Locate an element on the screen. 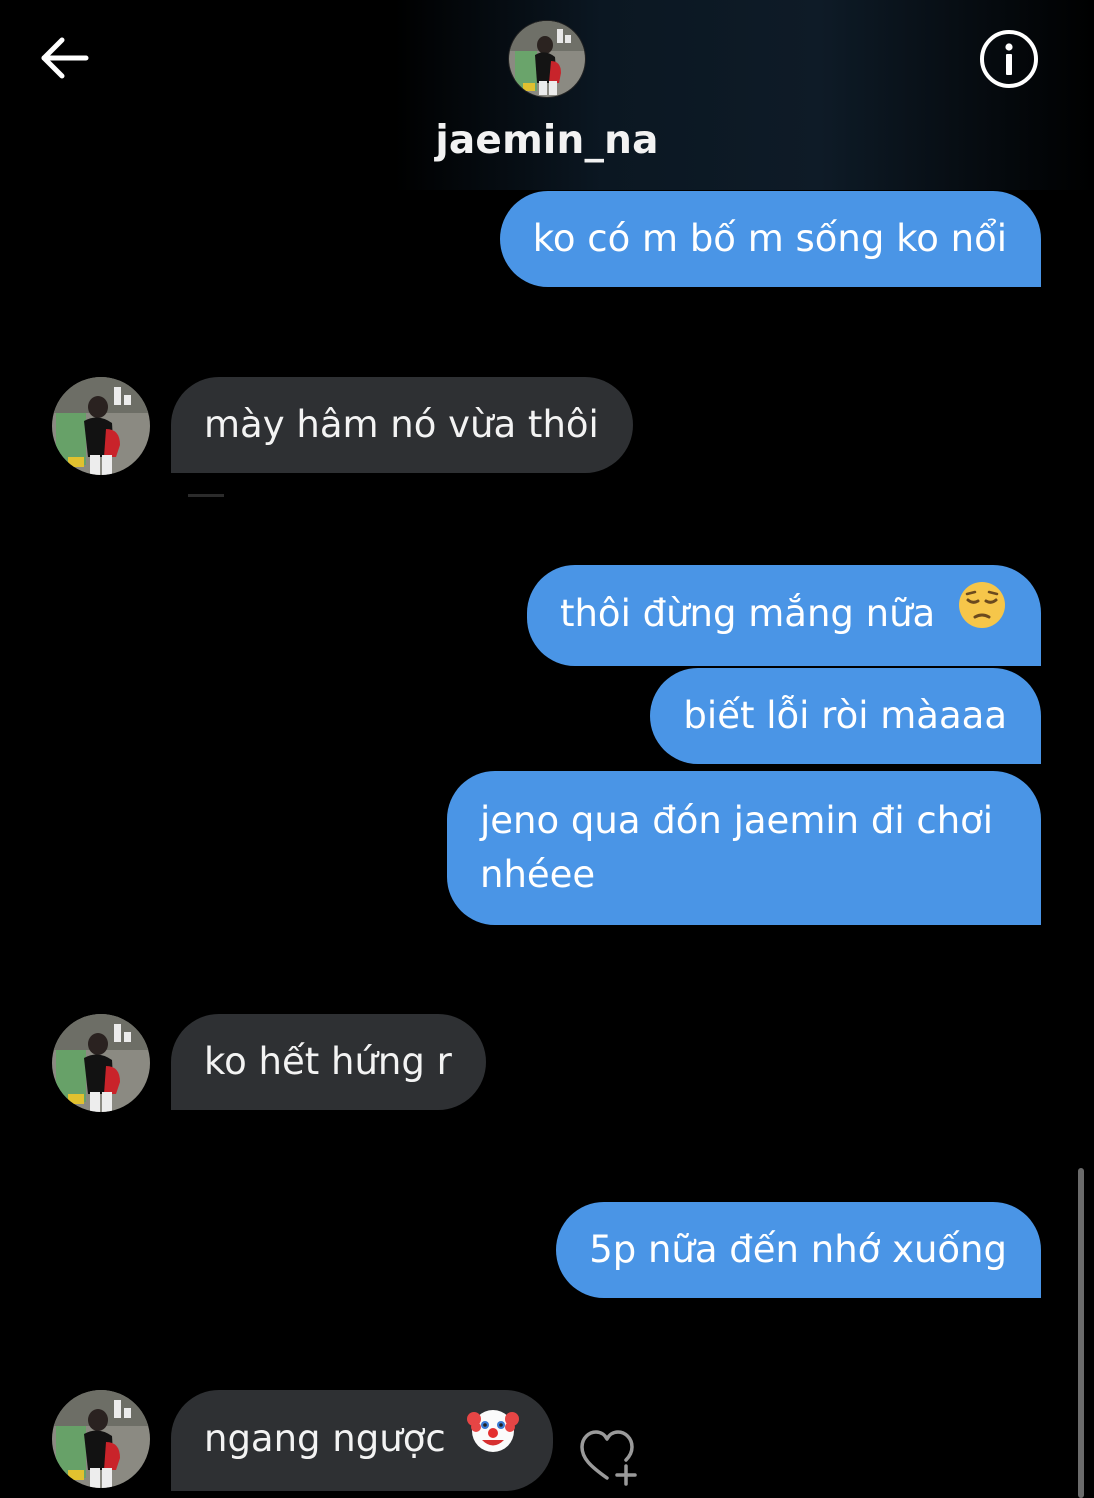  arrow-left-icon is located at coordinates (65, 58).